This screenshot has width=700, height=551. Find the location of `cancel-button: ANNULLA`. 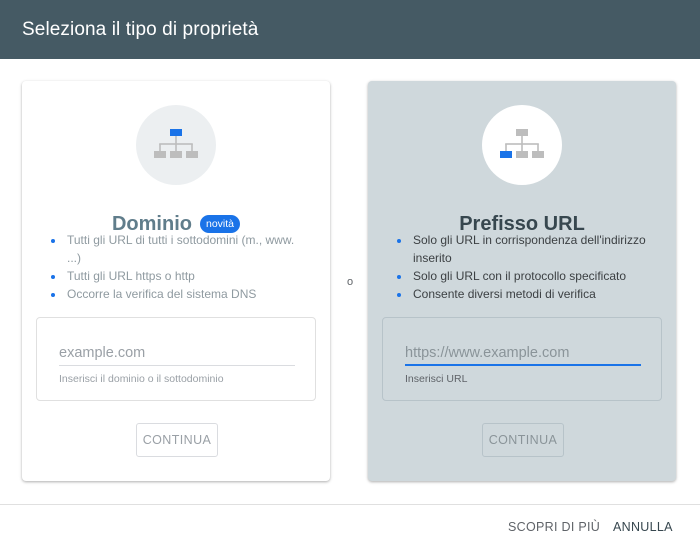

cancel-button: ANNULLA is located at coordinates (643, 527).